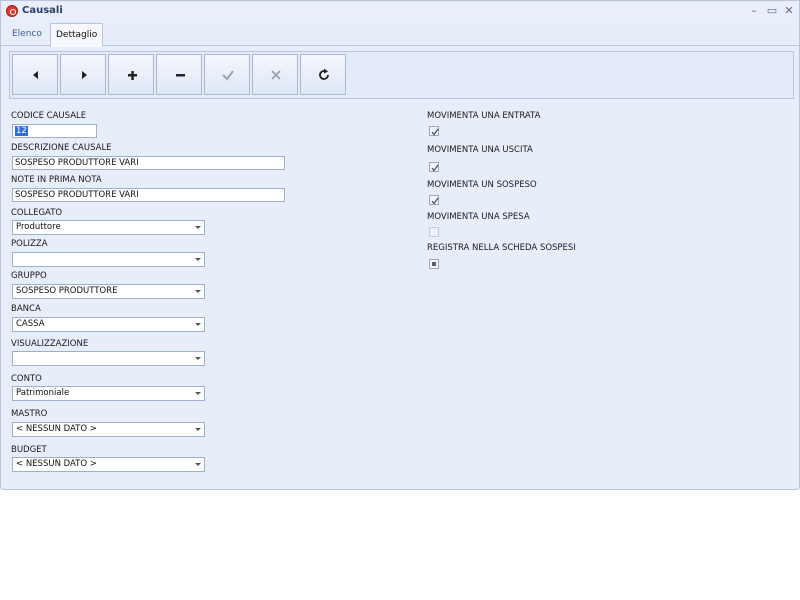 The width and height of the screenshot is (800, 600). I want to click on mastro-value: < NESSUN DATO >, so click(56, 429).